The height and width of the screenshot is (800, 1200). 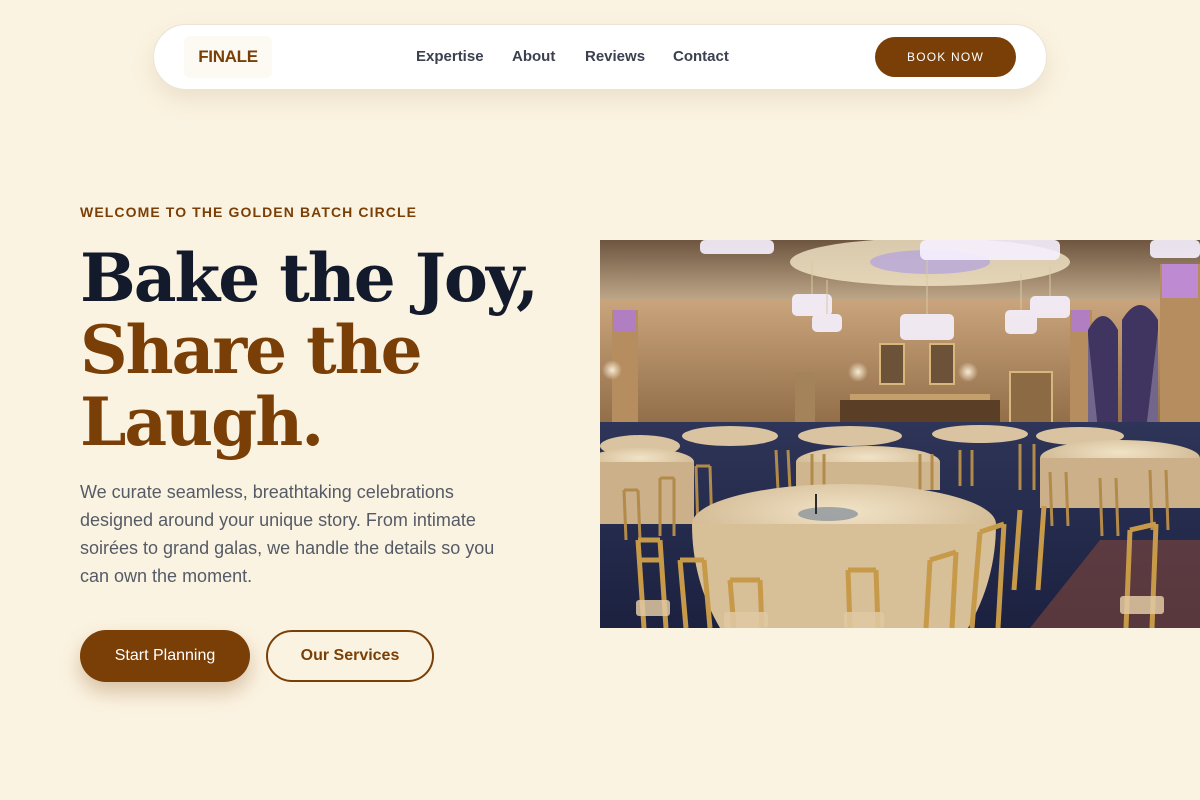 What do you see at coordinates (701, 57) in the screenshot?
I see `nav-link-contact: Contact` at bounding box center [701, 57].